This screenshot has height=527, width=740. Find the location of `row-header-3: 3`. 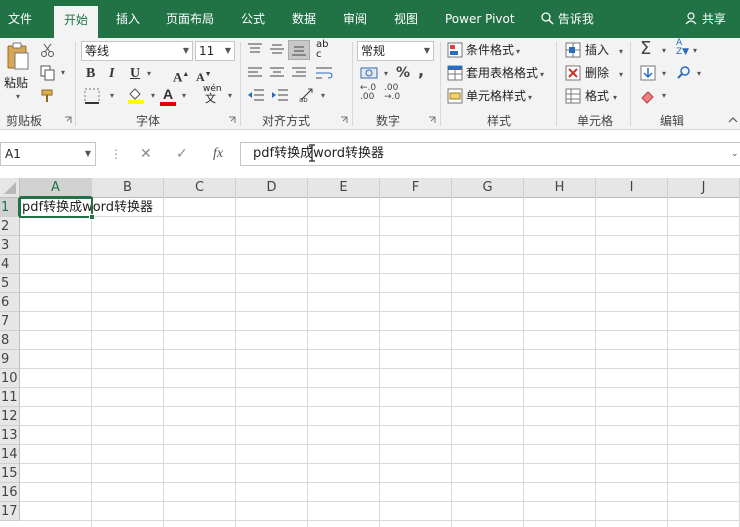

row-header-3: 3 is located at coordinates (10, 245).